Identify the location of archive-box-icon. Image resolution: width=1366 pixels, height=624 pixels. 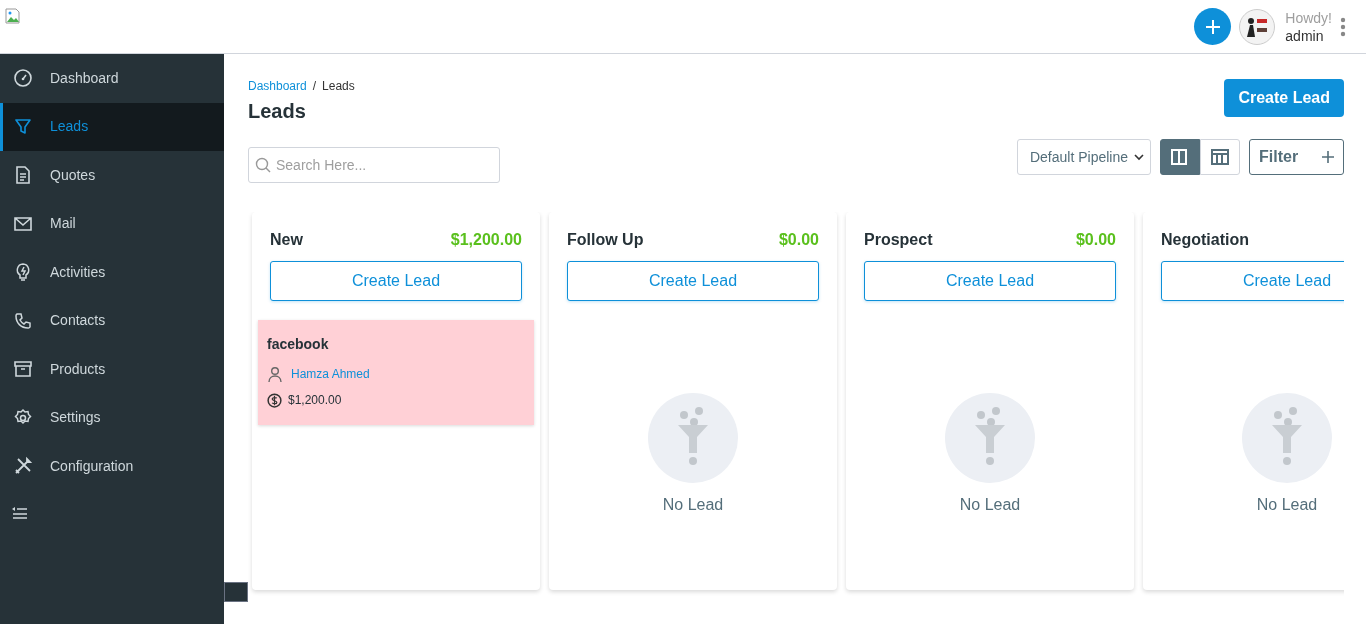
(23, 369).